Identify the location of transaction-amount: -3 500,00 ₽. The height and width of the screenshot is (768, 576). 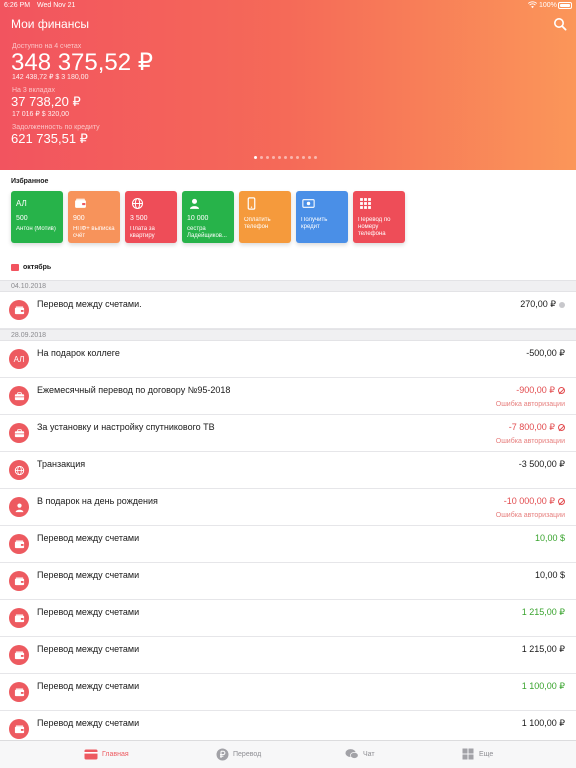
(542, 464).